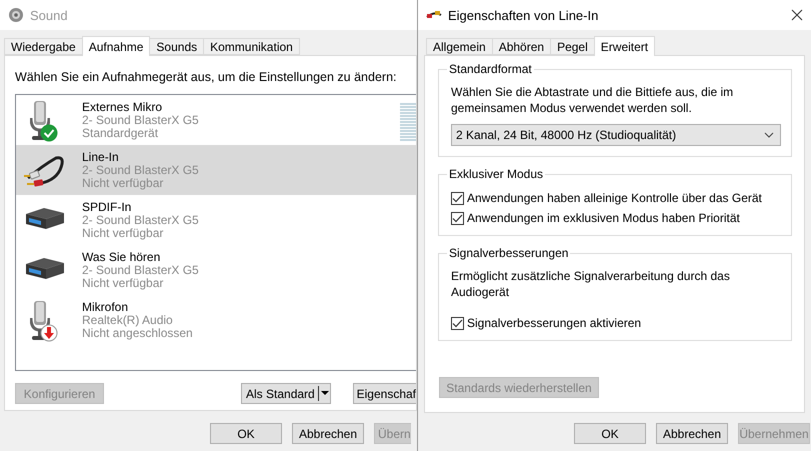 Image resolution: width=811 pixels, height=451 pixels. What do you see at coordinates (496, 174) in the screenshot?
I see `group-title: Exklusiver Modus` at bounding box center [496, 174].